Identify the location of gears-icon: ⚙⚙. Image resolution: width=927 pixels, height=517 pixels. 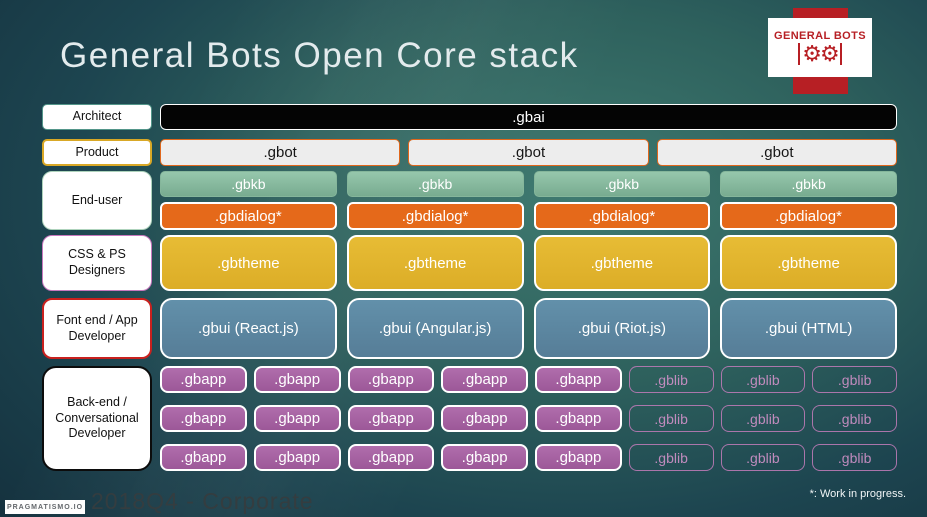
(820, 54).